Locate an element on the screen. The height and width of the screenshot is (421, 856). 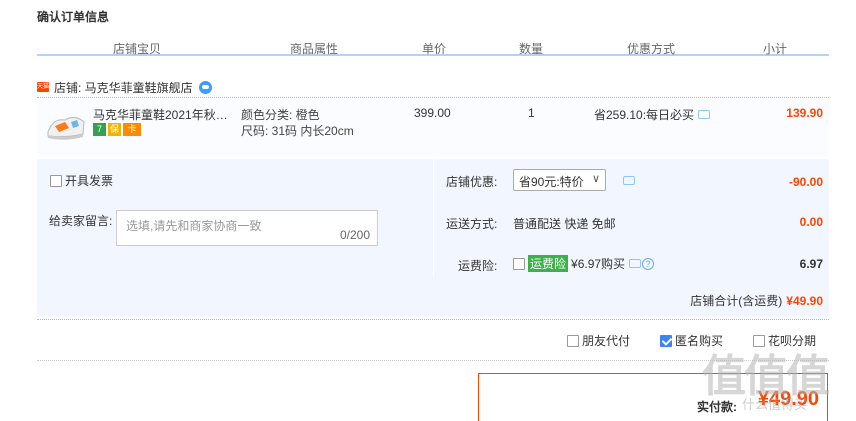
shipping-label: 运送方式: is located at coordinates (472, 224).